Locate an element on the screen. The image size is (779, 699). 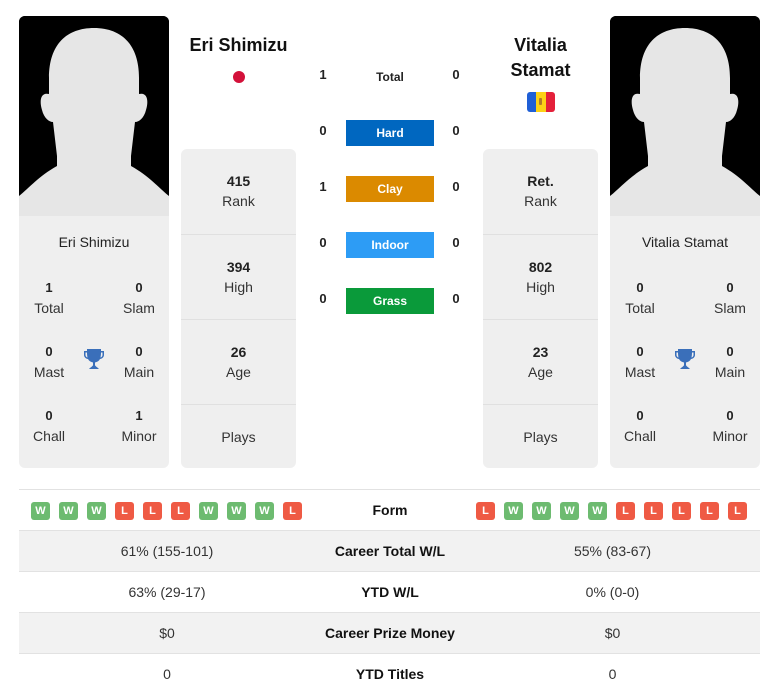
moldova-flag-icon is located at coordinates (541, 102).